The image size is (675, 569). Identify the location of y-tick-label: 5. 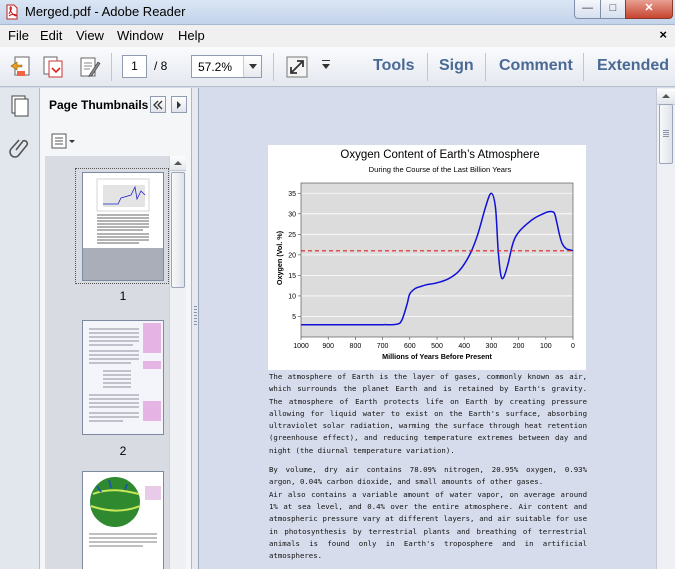
(294, 317).